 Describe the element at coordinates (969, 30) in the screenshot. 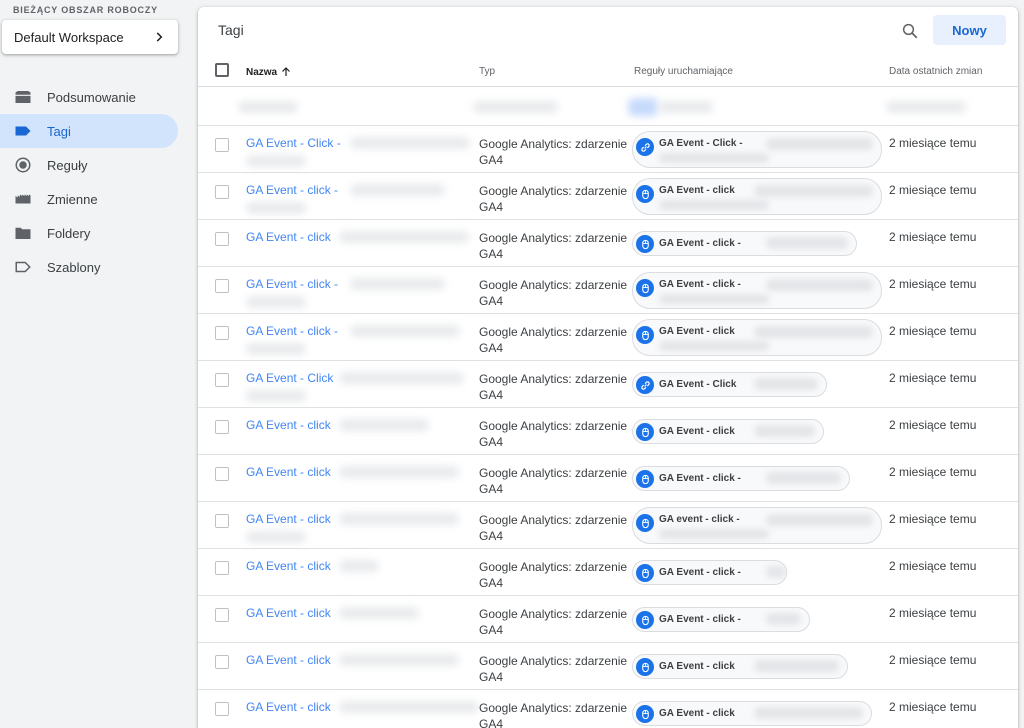

I see `new-tag-button: Nowy` at that location.